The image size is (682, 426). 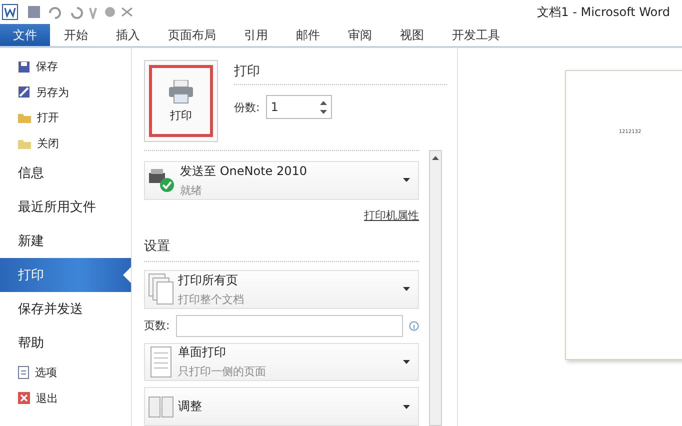 What do you see at coordinates (65, 343) in the screenshot?
I see `nav-item: 帮助` at bounding box center [65, 343].